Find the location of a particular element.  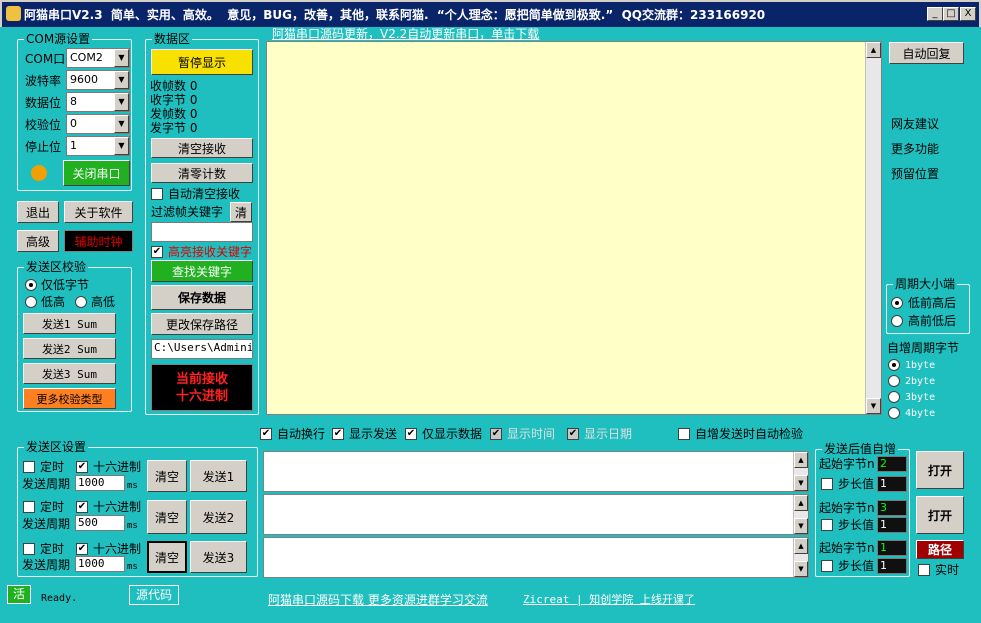

aux-clock-button: 辅助时钟 is located at coordinates (98, 241).